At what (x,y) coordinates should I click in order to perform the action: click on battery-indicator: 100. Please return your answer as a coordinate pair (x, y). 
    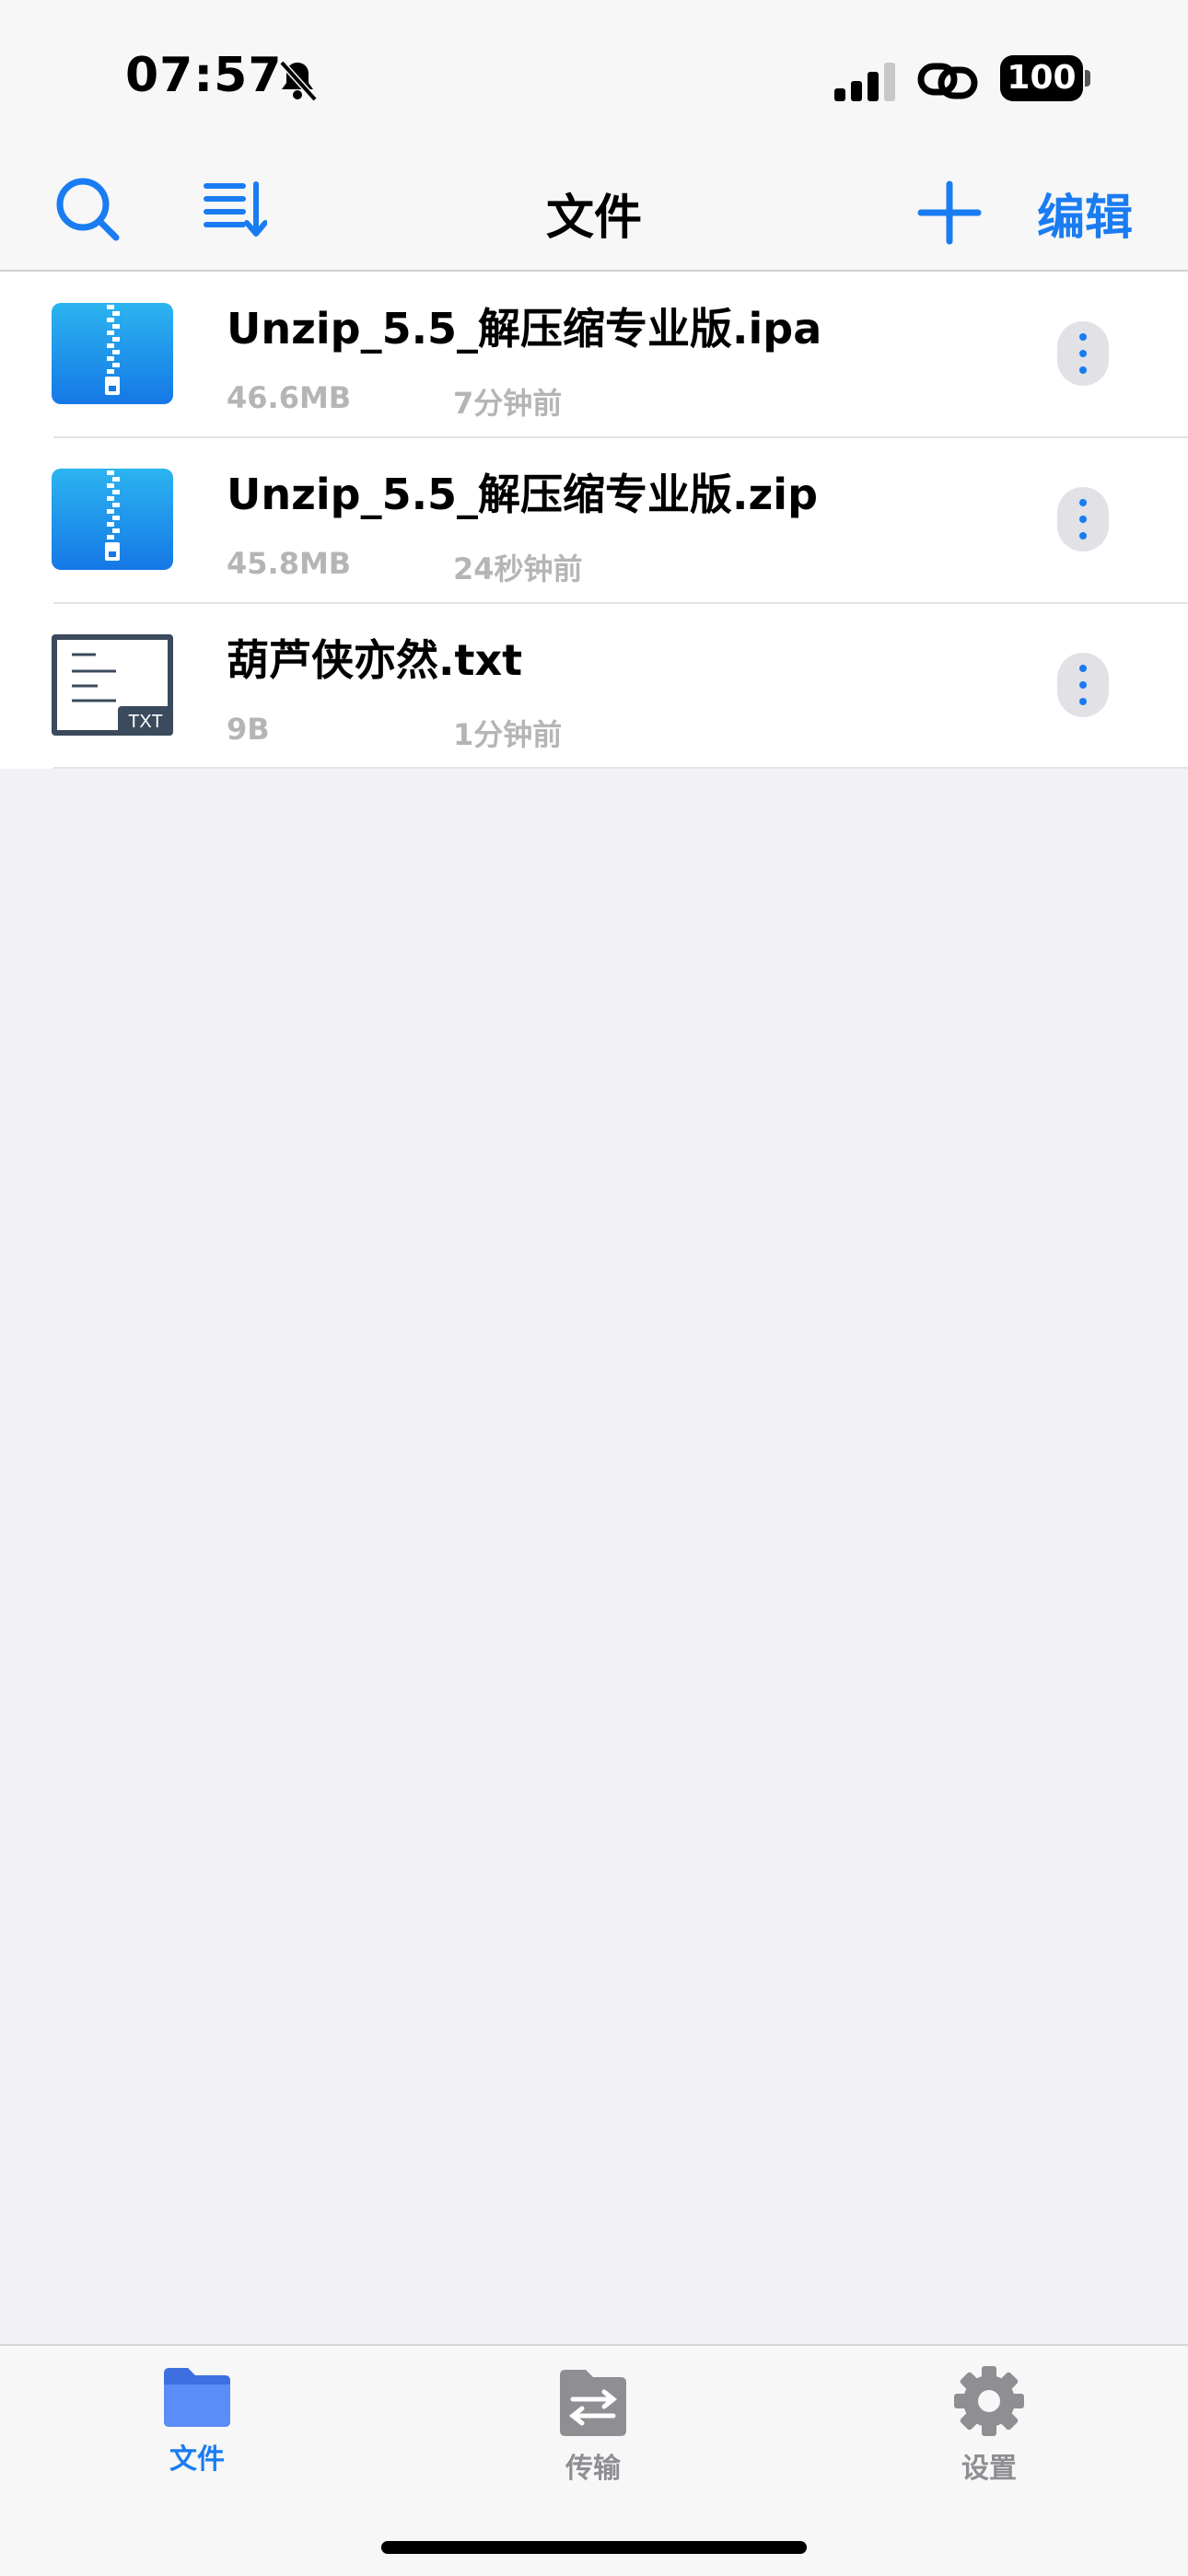
    Looking at the image, I should click on (1041, 78).